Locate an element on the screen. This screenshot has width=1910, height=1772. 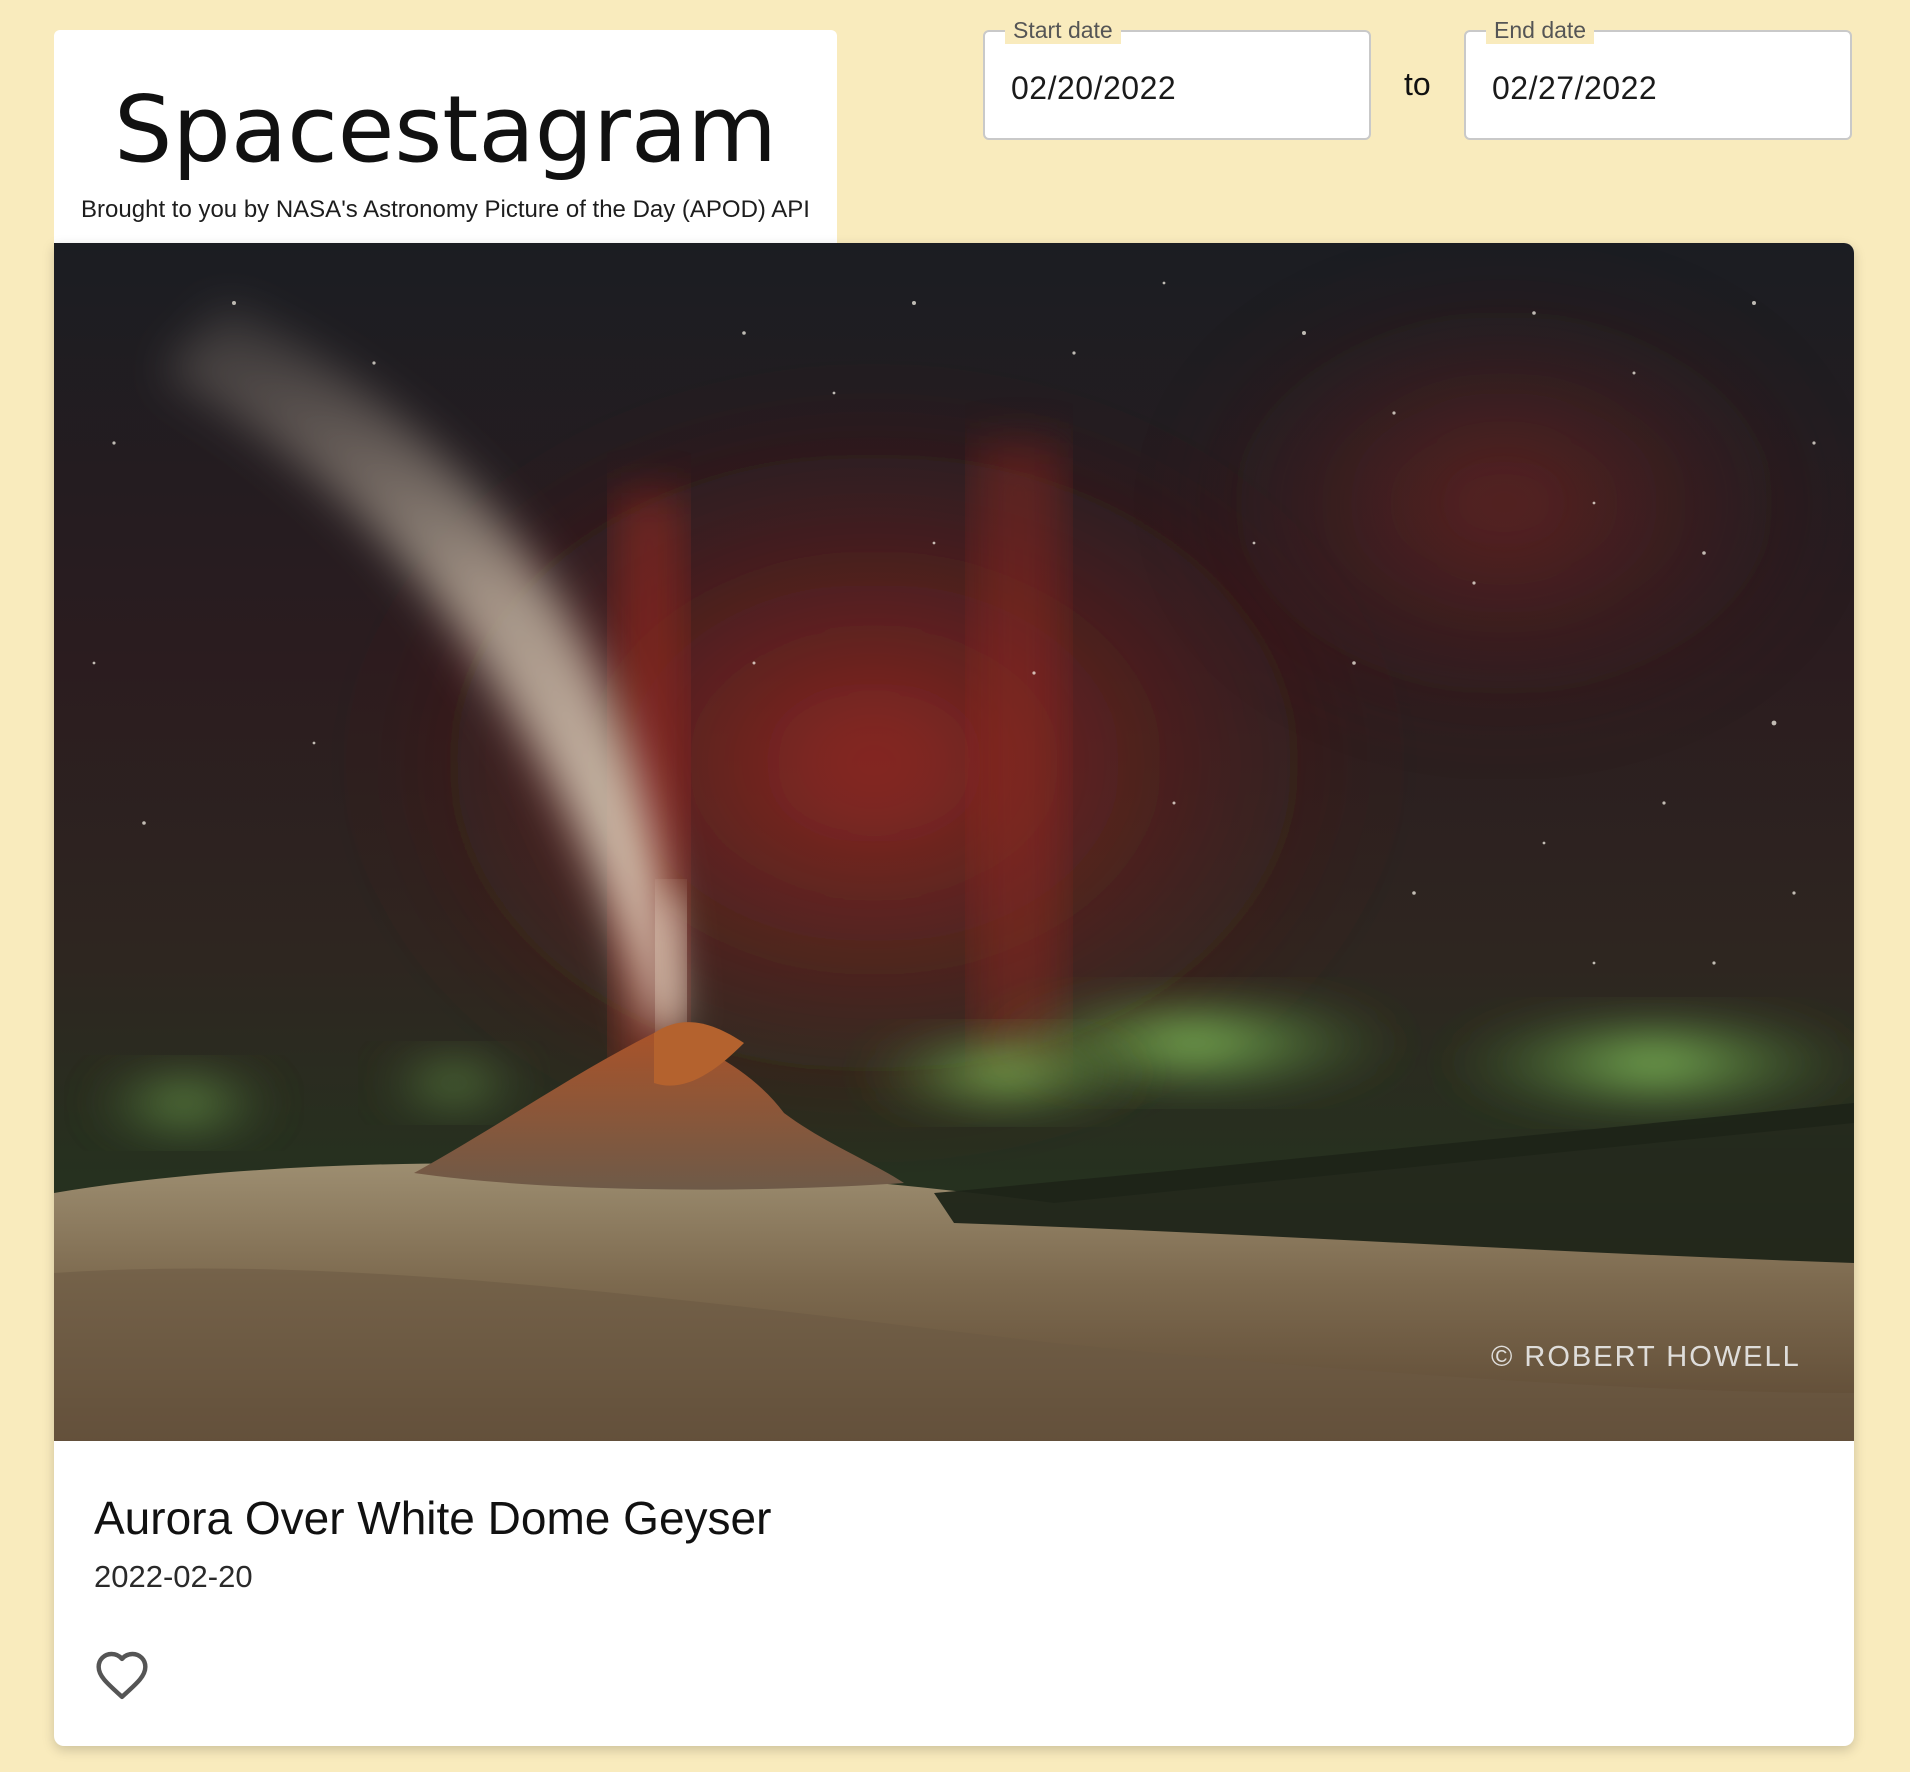
end-date-label: End date is located at coordinates (1540, 30).